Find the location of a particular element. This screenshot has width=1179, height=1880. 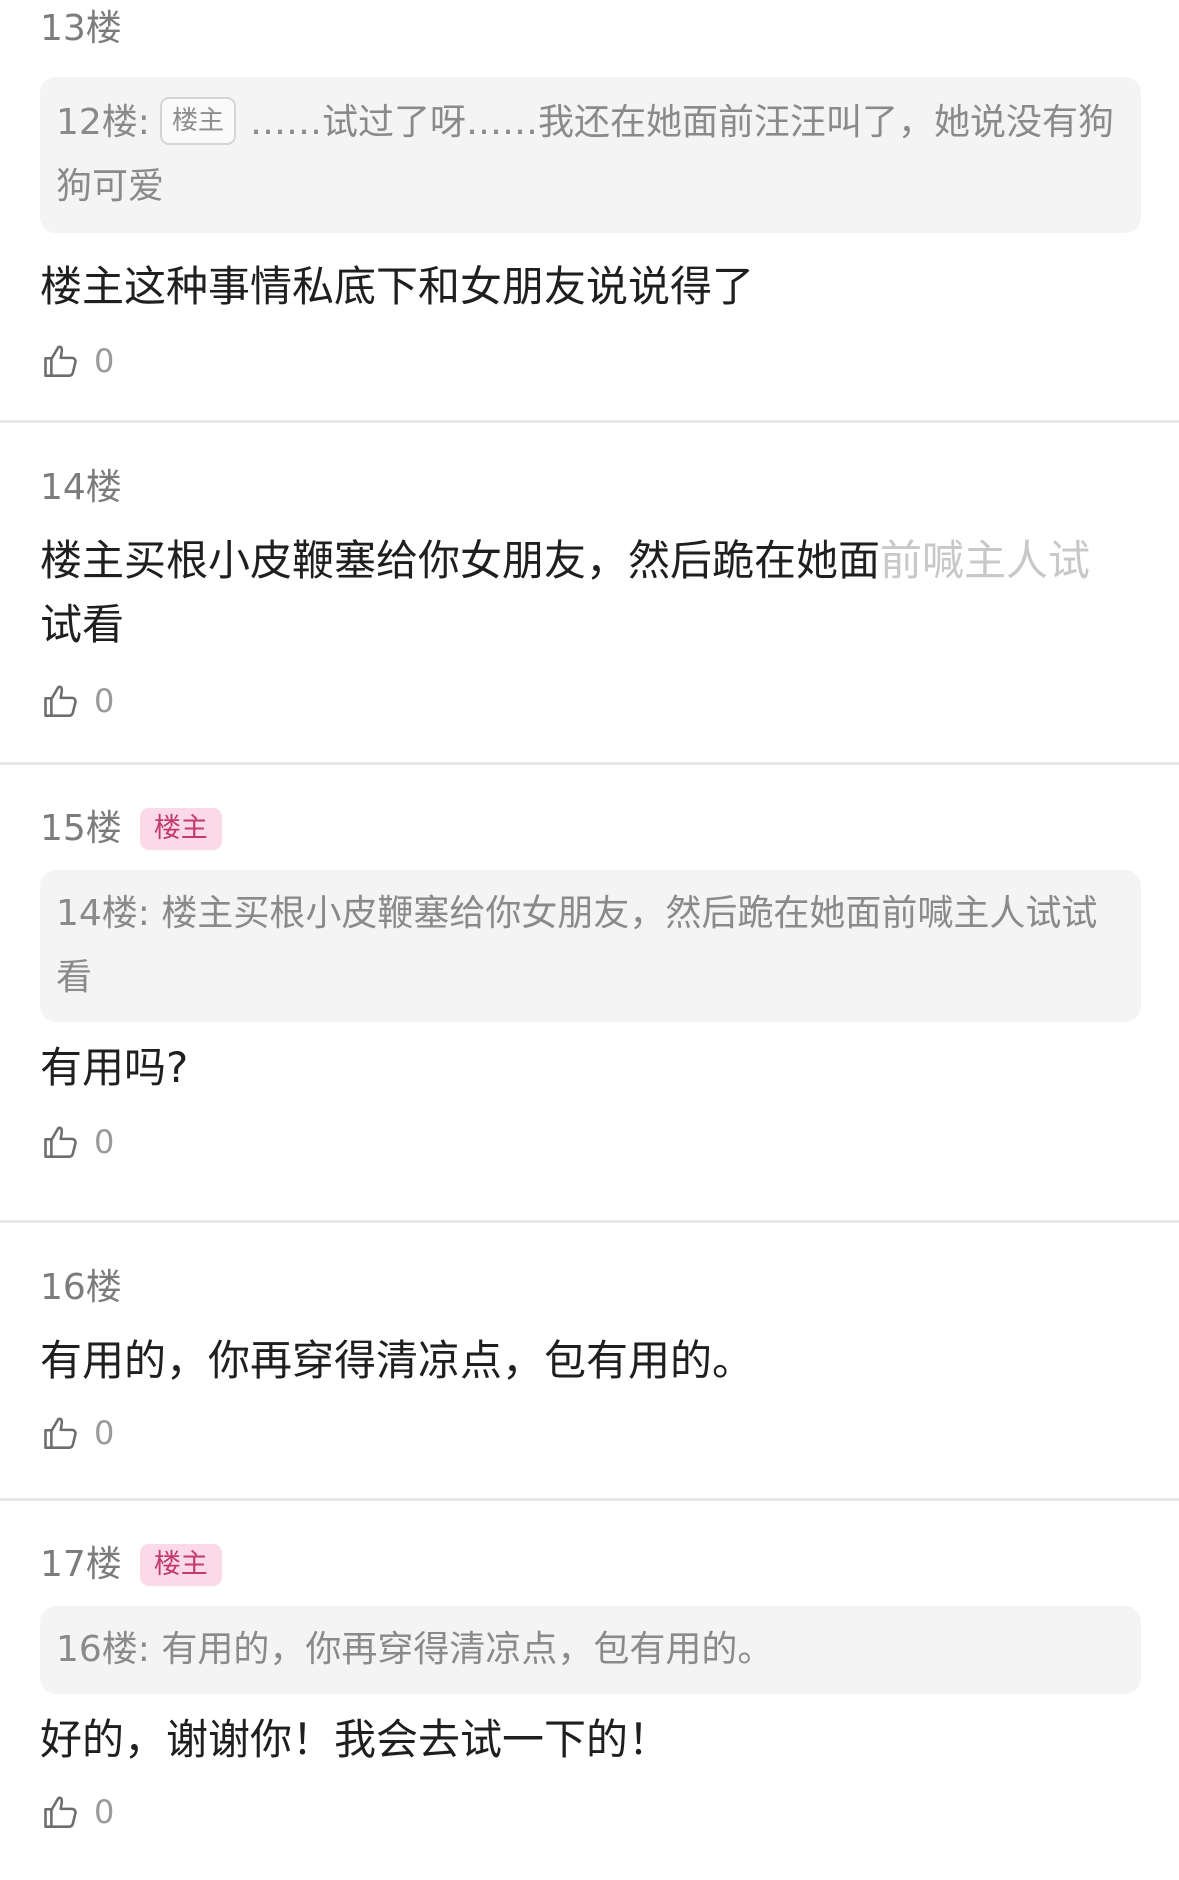

comment-post: 16楼 有用的，你再穿得清凉点，包有用的。 0 is located at coordinates (589, 1362).